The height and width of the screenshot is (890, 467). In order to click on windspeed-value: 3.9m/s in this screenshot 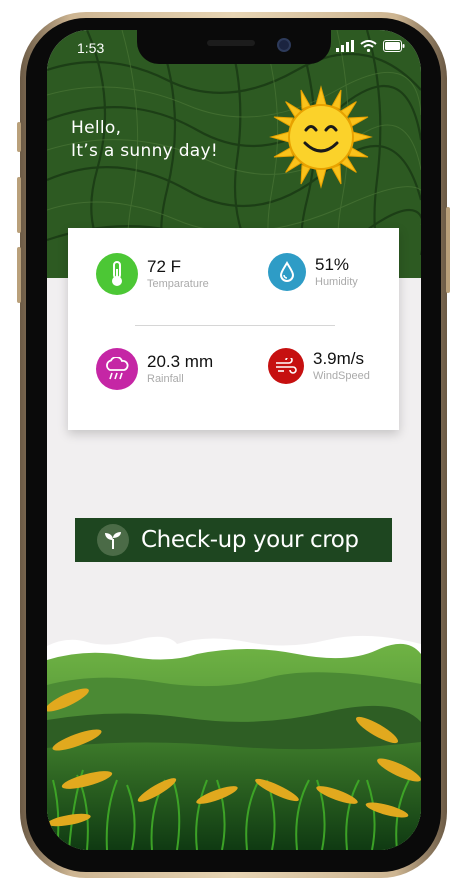, I will do `click(339, 358)`.